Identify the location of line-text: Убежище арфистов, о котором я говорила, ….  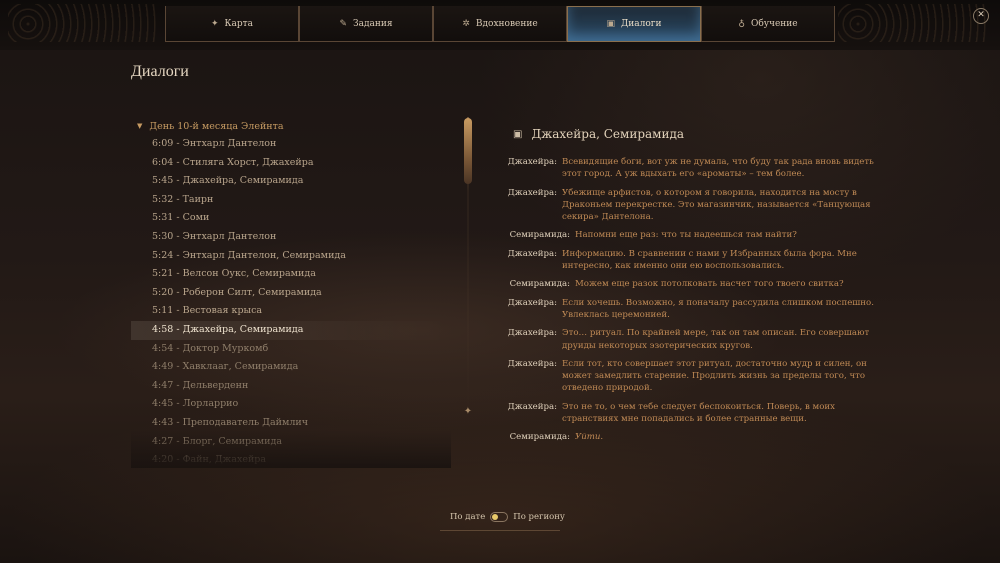
(716, 205).